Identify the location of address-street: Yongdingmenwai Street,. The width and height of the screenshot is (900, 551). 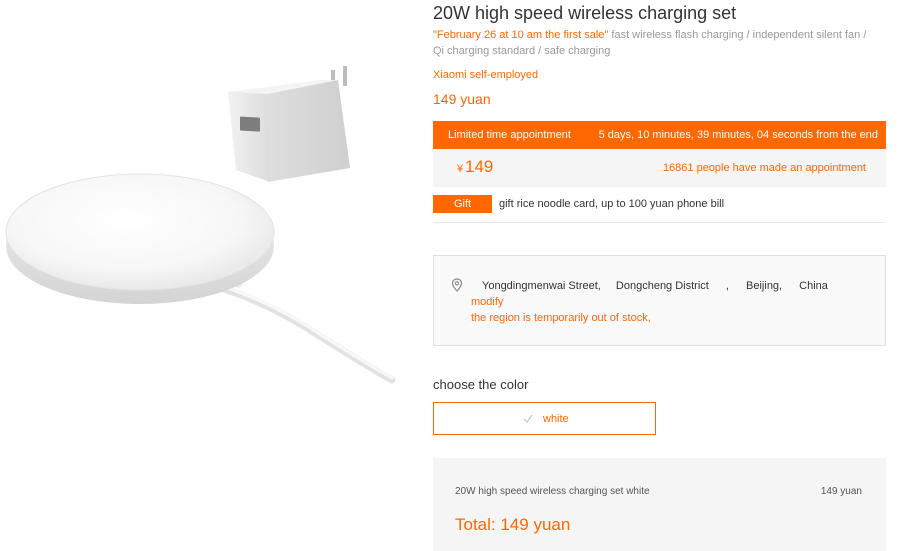
(541, 286).